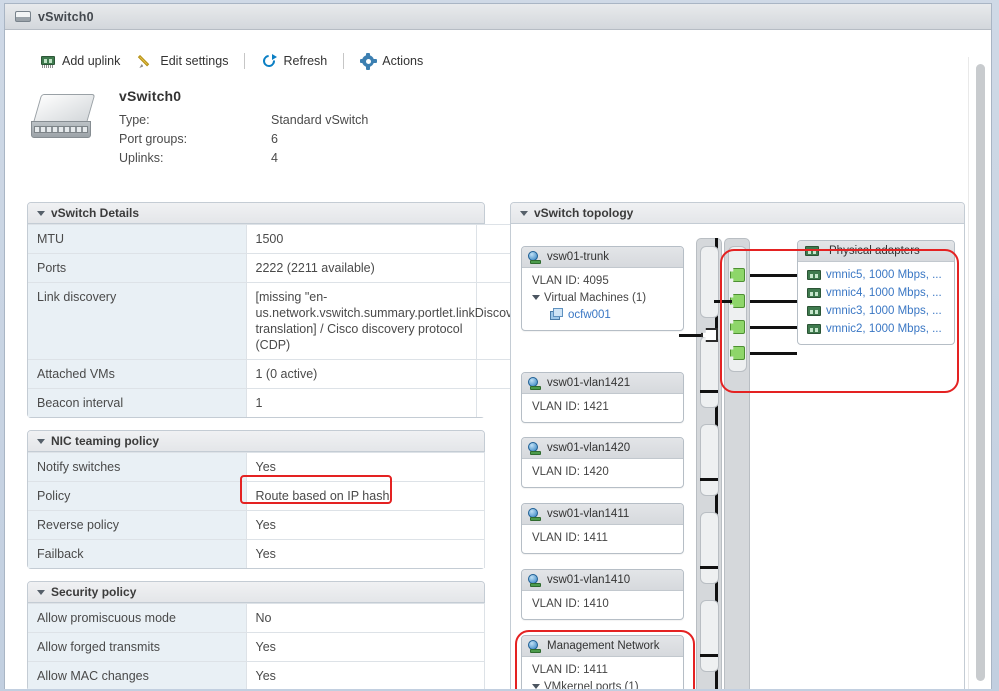 This screenshot has width=999, height=691. I want to click on row-label: MTU, so click(137, 239).